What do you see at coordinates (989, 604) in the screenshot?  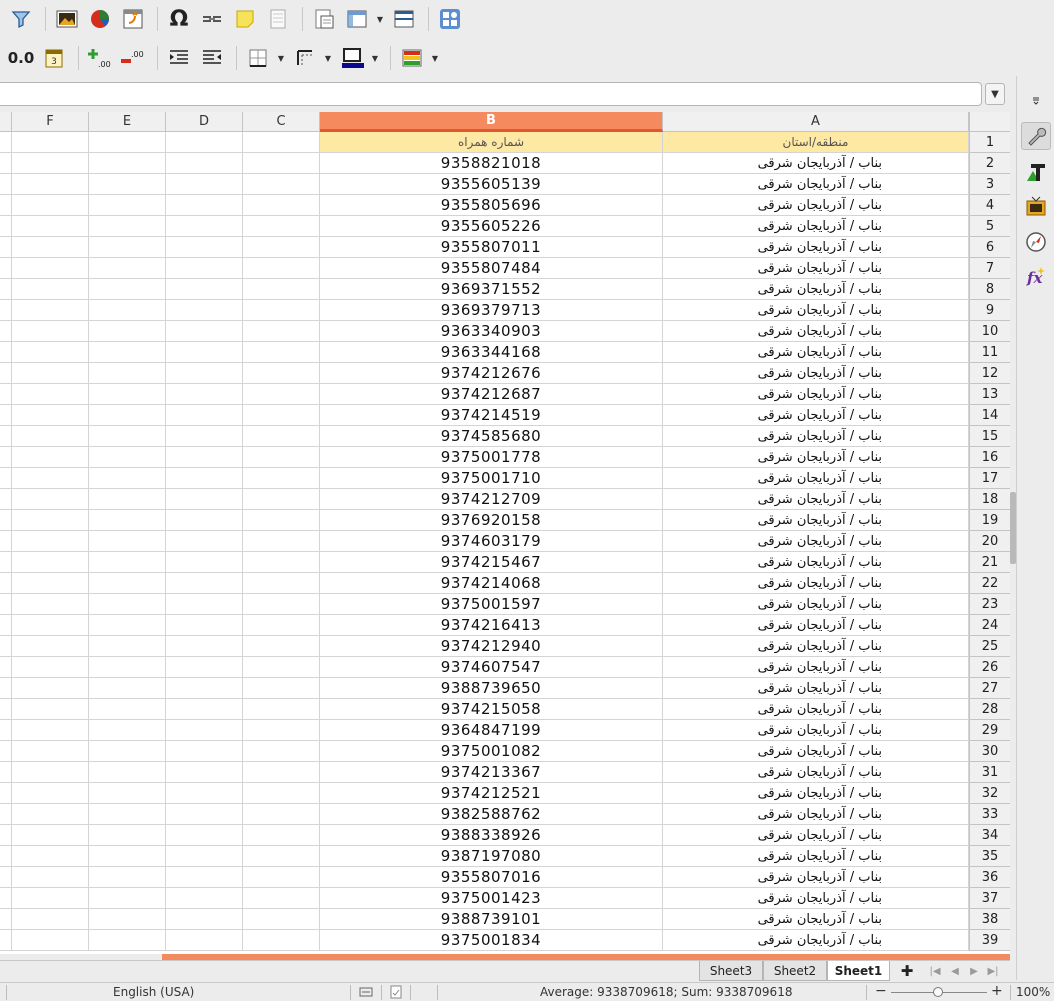 I see `row-header: 23` at bounding box center [989, 604].